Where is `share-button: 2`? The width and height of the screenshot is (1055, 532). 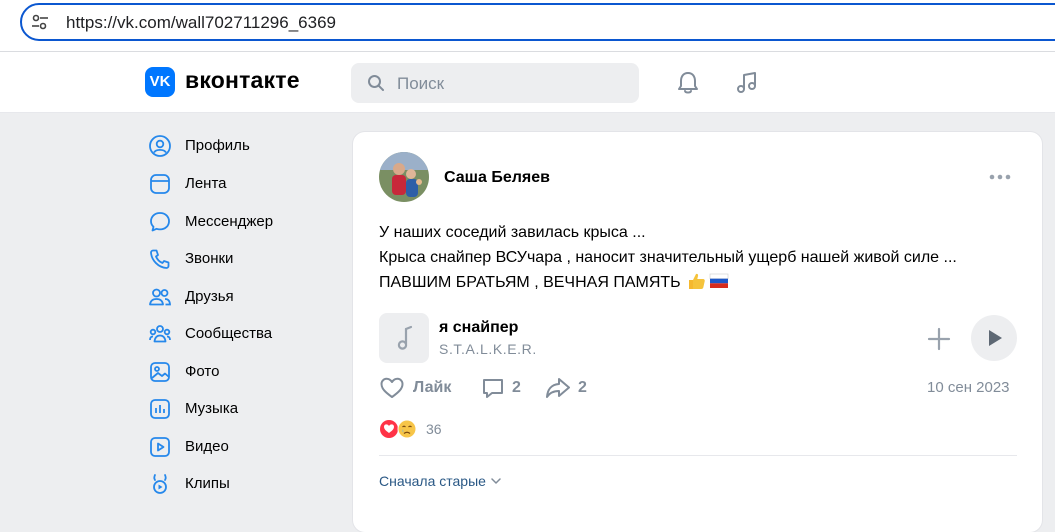 share-button: 2 is located at coordinates (569, 388).